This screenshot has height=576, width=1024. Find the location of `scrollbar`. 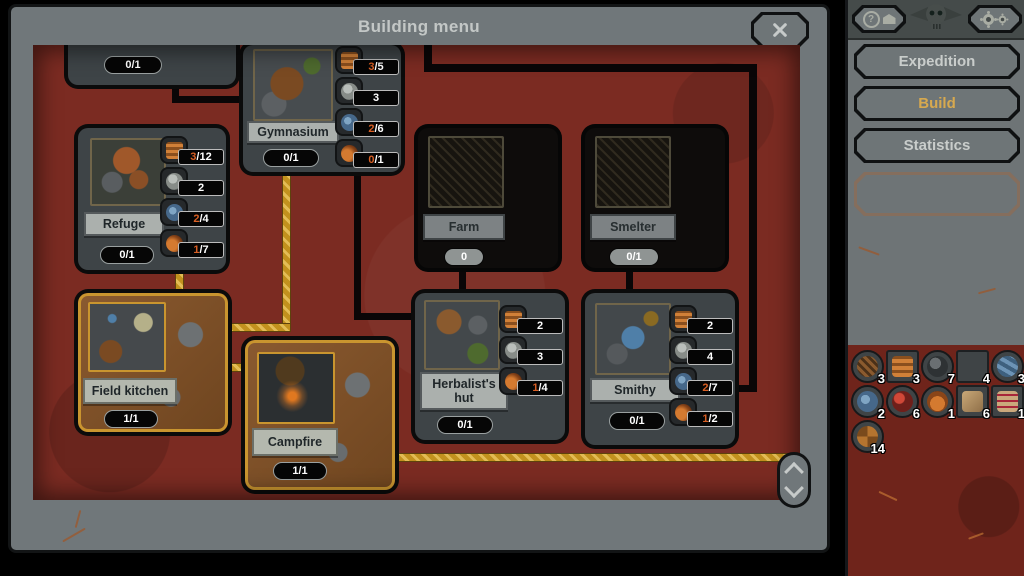

scrollbar is located at coordinates (794, 480).